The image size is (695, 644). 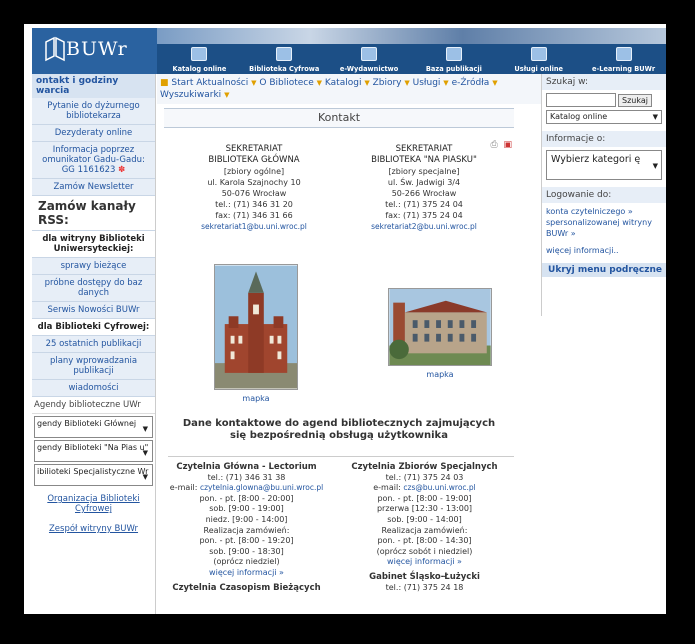 I want to click on nav-biblioteka-cyfrowa: Biblioteka Cyfrowa, so click(x=284, y=59).